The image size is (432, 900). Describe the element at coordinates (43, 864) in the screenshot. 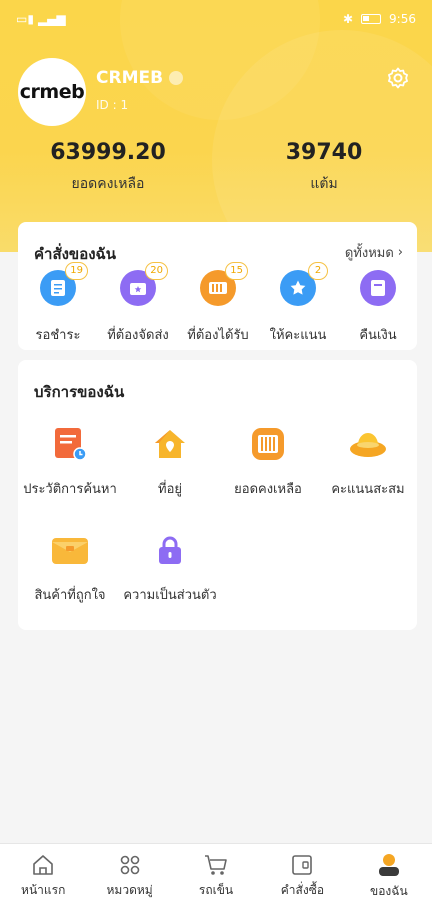

I see `home-icon` at that location.